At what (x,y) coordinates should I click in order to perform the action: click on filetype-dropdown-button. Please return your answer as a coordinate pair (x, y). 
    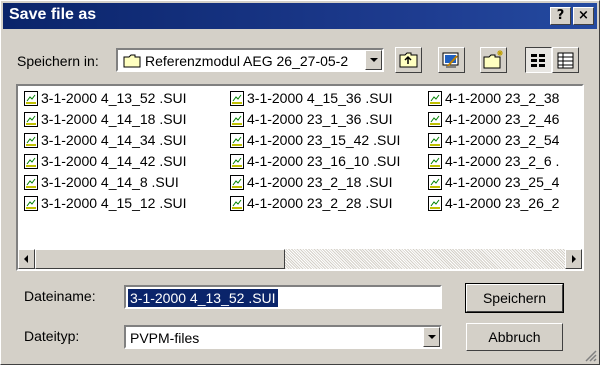
    Looking at the image, I should click on (431, 337).